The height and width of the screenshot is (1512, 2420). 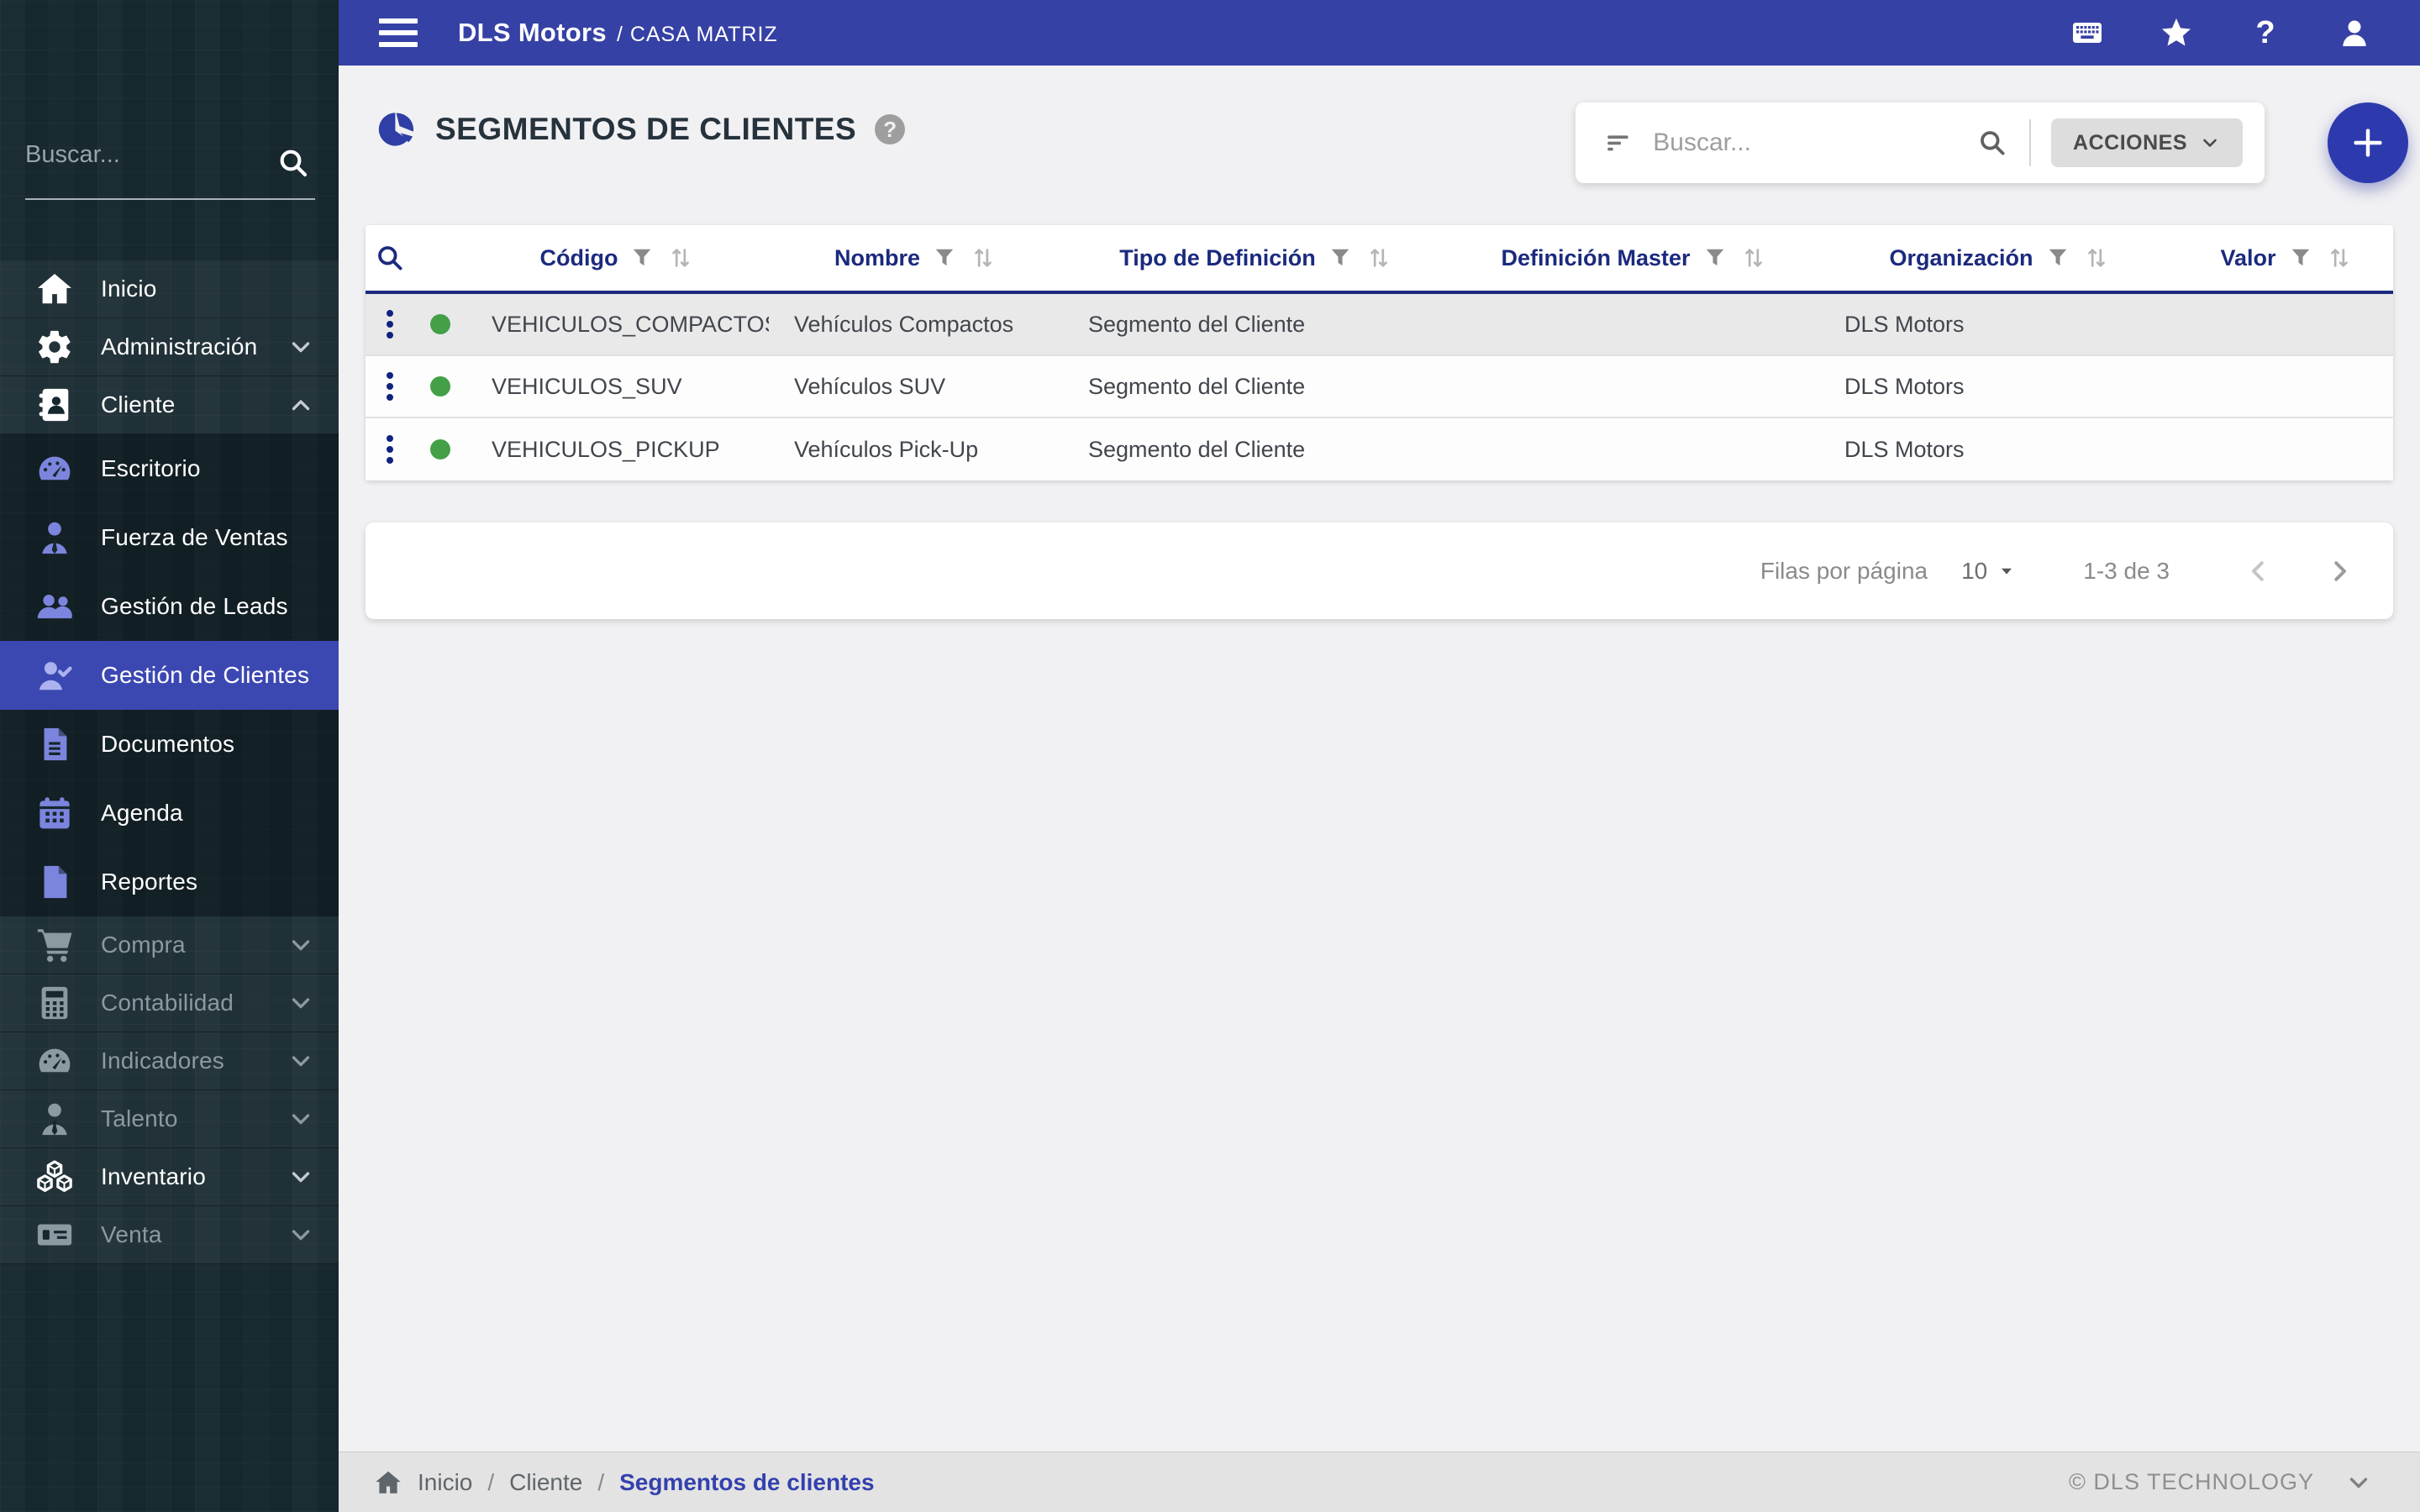 What do you see at coordinates (2259, 571) in the screenshot?
I see `prev-page-icon` at bounding box center [2259, 571].